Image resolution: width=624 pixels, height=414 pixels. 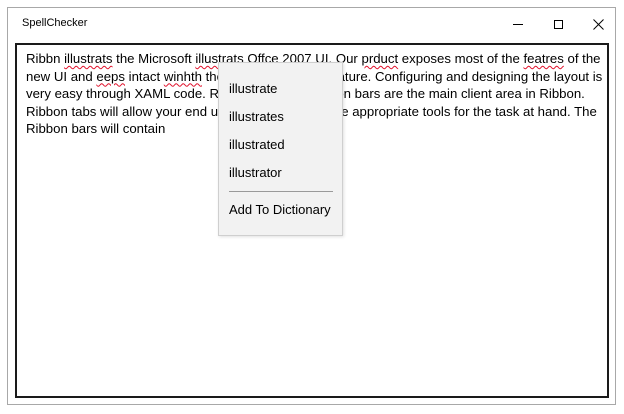 What do you see at coordinates (88, 58) in the screenshot?
I see `misspelled-word: illustrats` at bounding box center [88, 58].